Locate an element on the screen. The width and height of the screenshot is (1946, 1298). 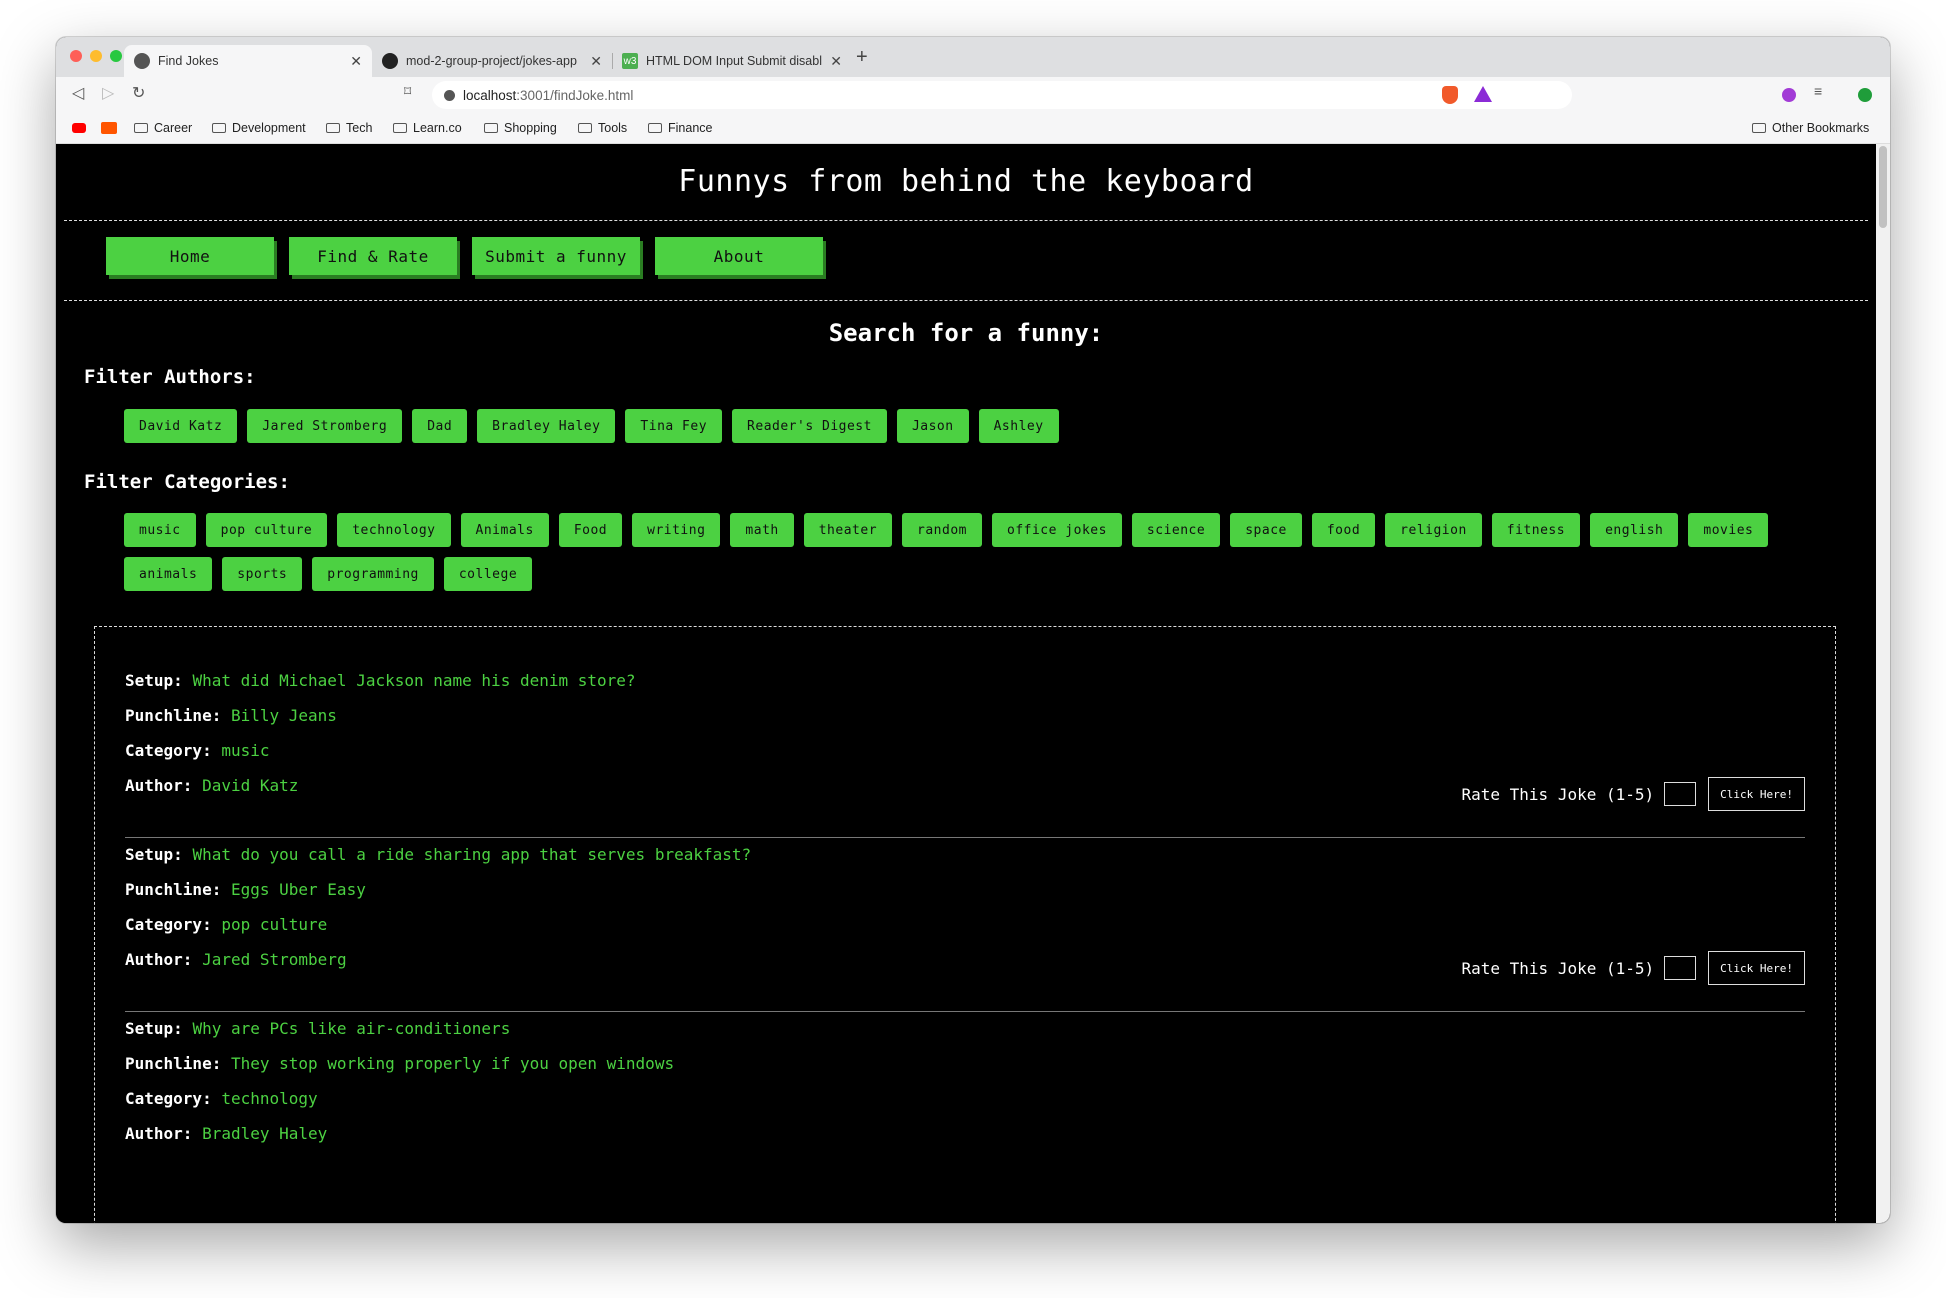
browser-tab-github: mod-2-group-project/jokes-app ✕ is located at coordinates (492, 61).